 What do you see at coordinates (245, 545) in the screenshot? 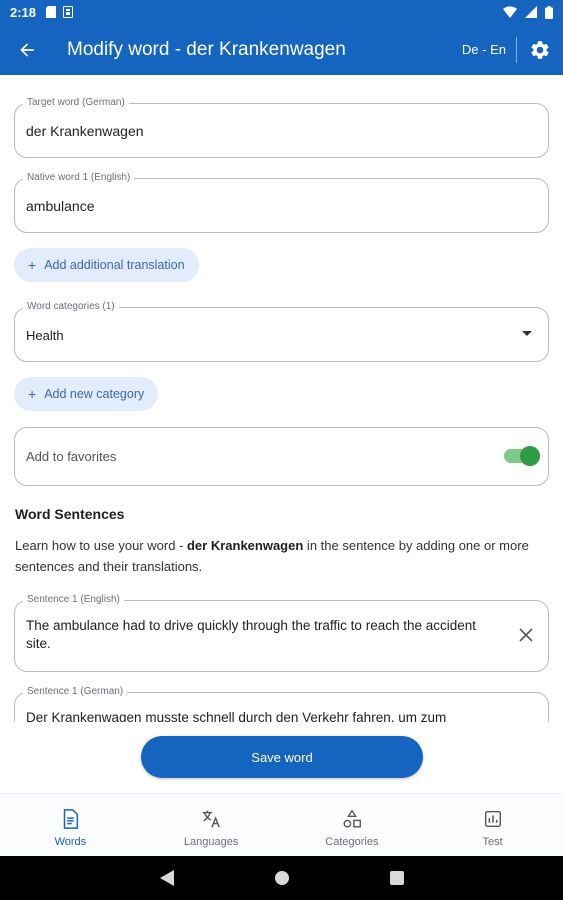
I see `desc-word: der Krankenwagen` at bounding box center [245, 545].